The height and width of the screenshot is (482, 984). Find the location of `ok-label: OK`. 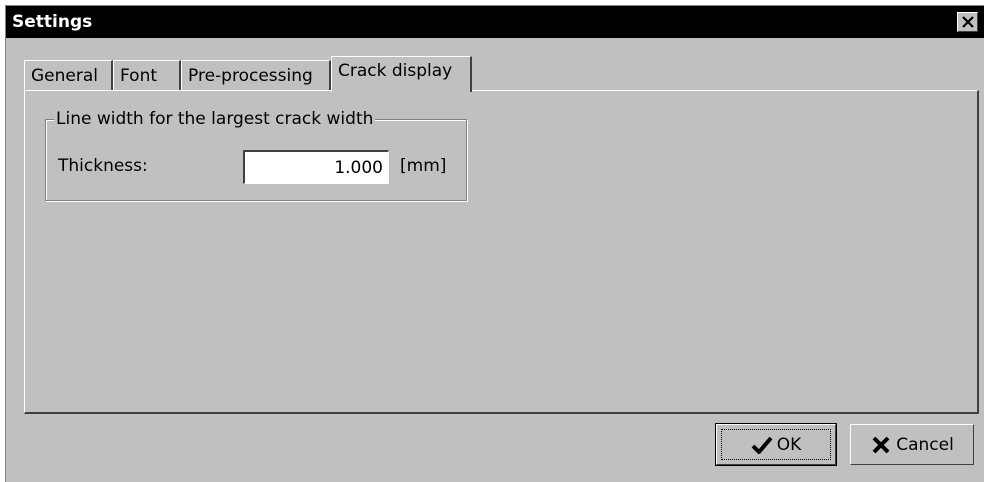

ok-label: OK is located at coordinates (789, 444).